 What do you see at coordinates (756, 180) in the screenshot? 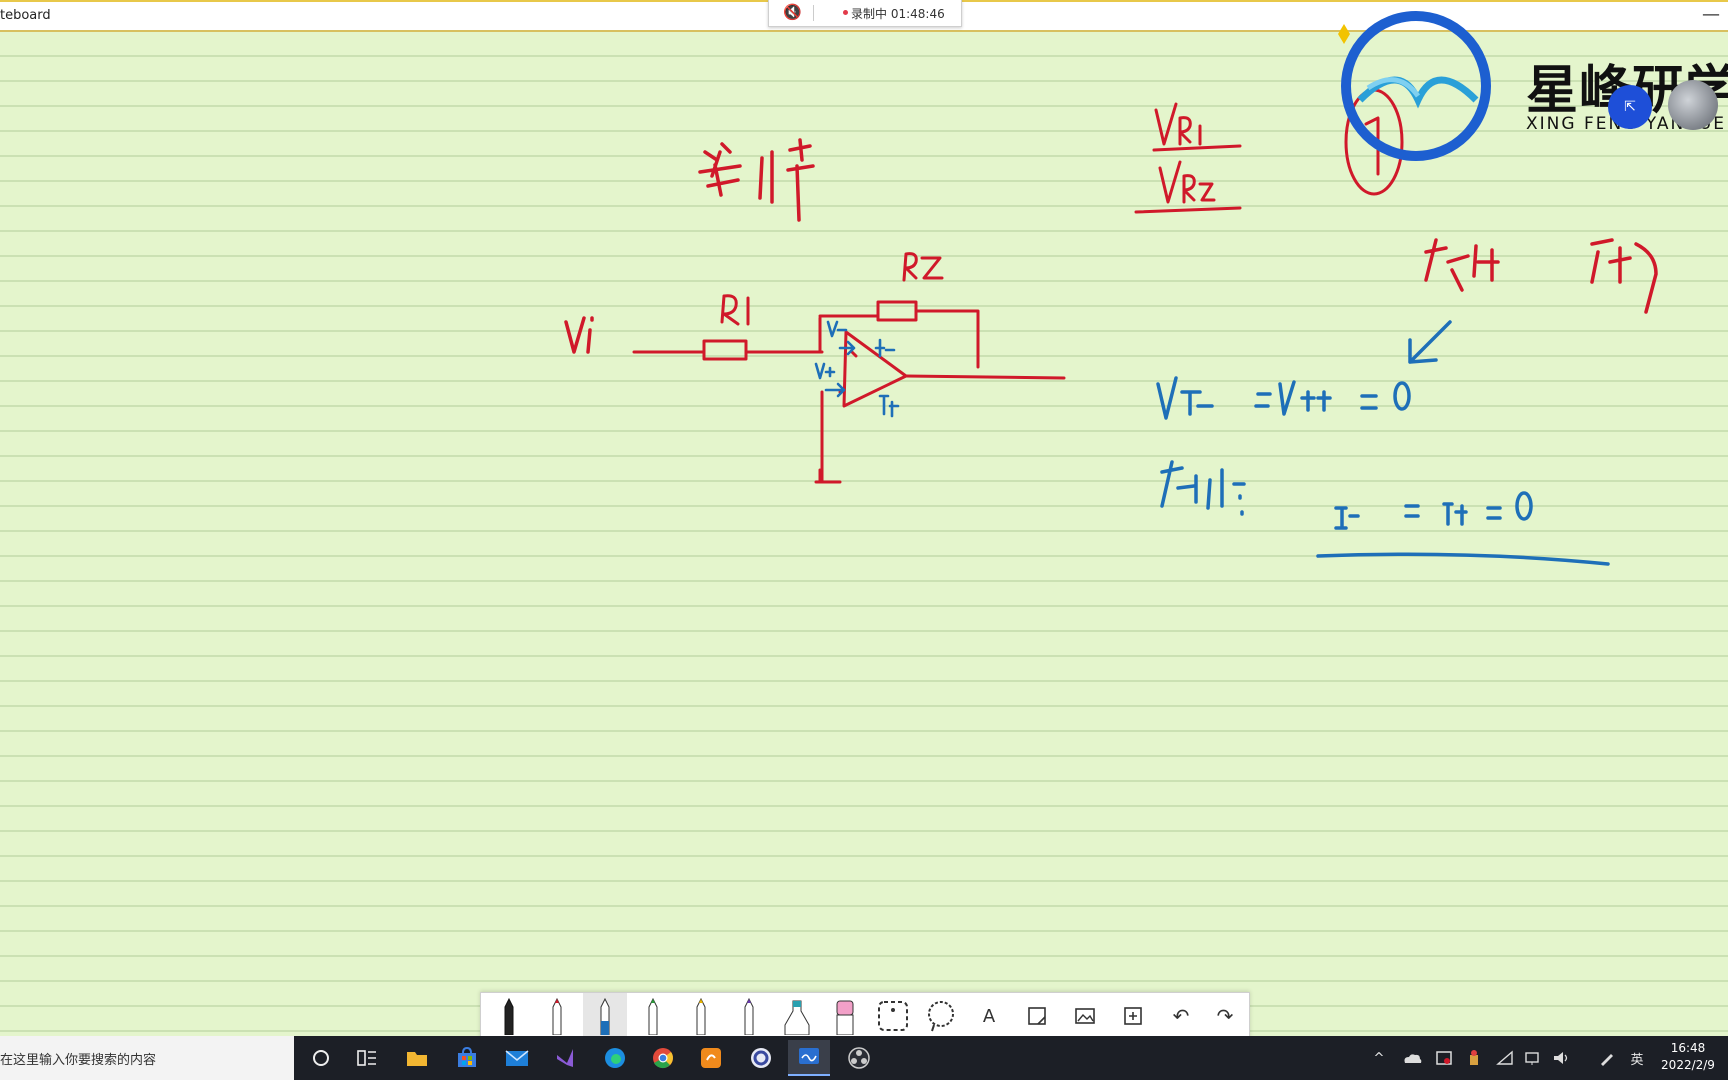
I see `ink-heading-scribble` at bounding box center [756, 180].